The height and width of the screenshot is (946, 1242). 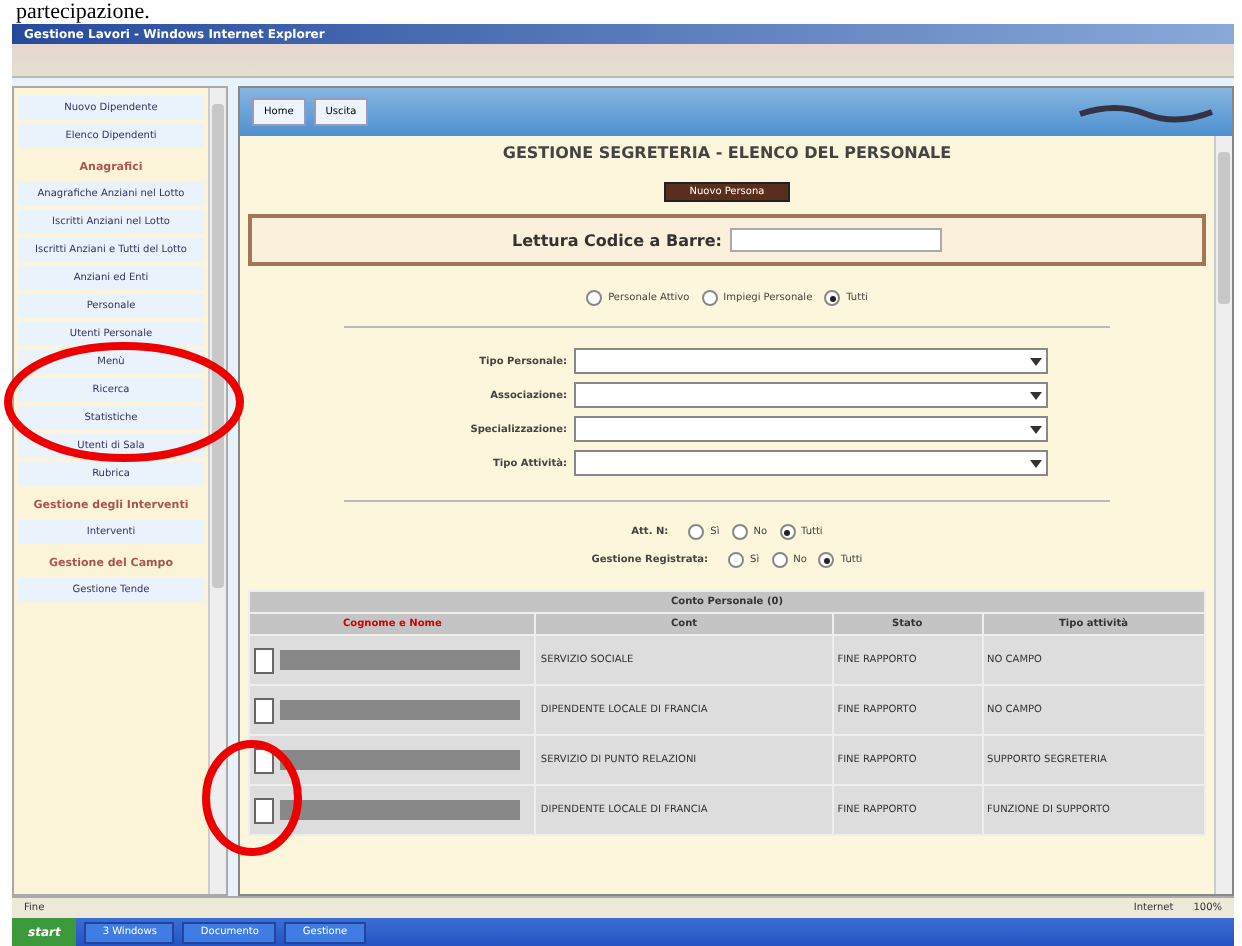 I want to click on caption-text: partecipazione., so click(x=83, y=12).